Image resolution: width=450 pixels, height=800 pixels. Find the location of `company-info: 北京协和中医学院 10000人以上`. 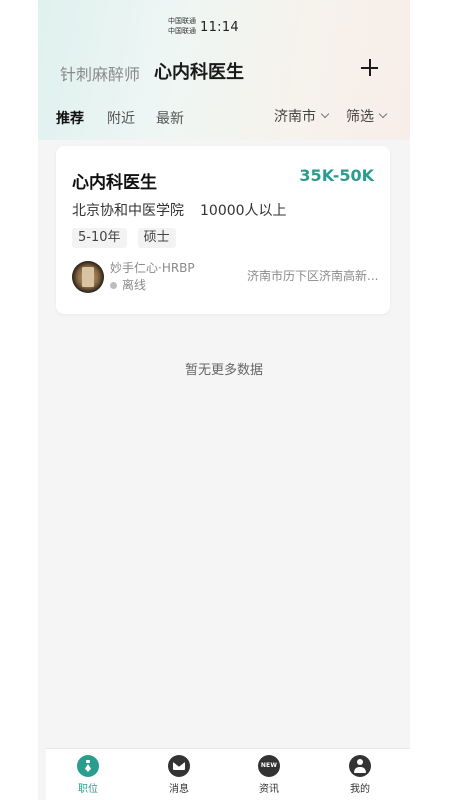

company-info: 北京协和中医学院 10000人以上 is located at coordinates (179, 210).